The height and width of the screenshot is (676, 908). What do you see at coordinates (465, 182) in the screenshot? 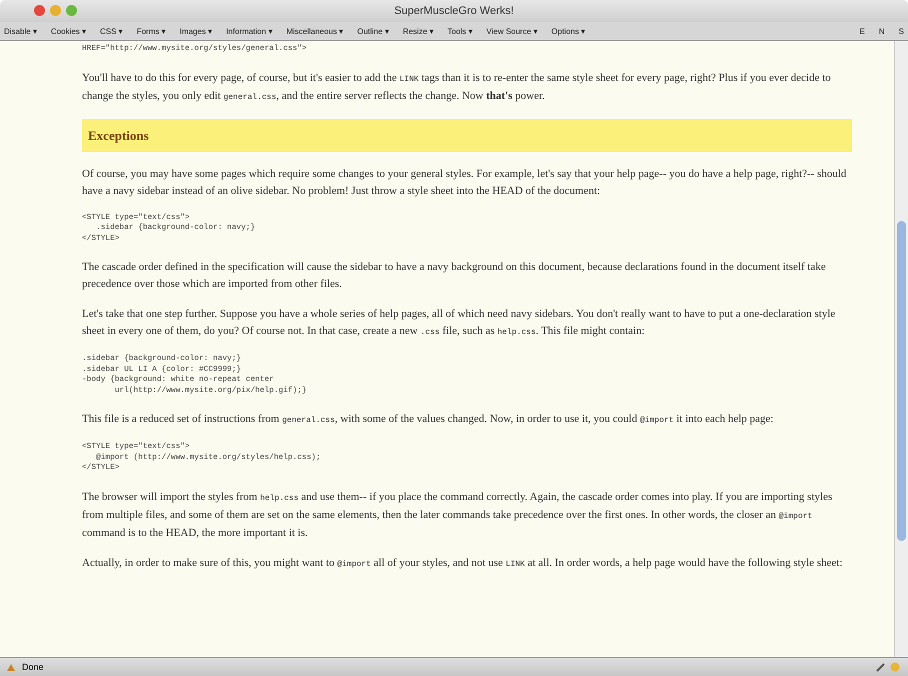
I see `paragraph: Of course, you may have some pages which require some changes to your general styles. For example, let's say that your help page-- you do have a help page, right?-- should have a navy sidebar instead of an olive sidebar. No problem! Just throw a style sheet into the HEAD of the document:` at bounding box center [465, 182].